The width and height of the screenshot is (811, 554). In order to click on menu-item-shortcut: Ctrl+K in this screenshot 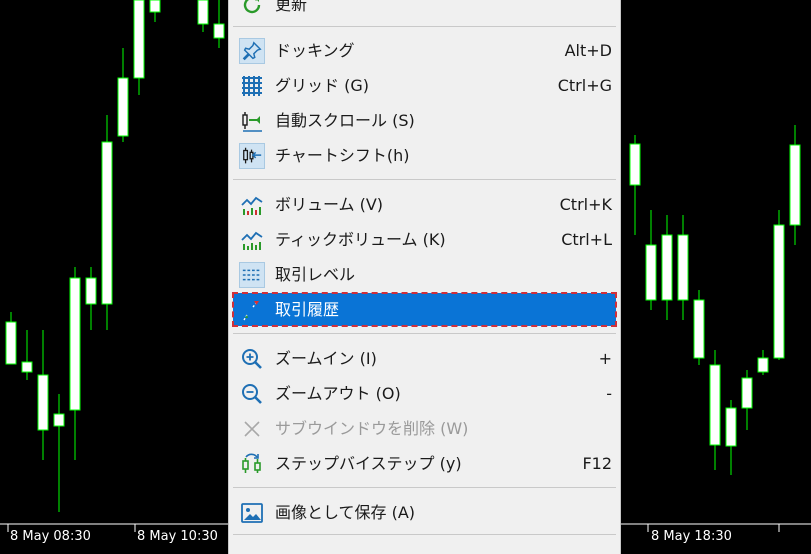, I will do `click(585, 204)`.